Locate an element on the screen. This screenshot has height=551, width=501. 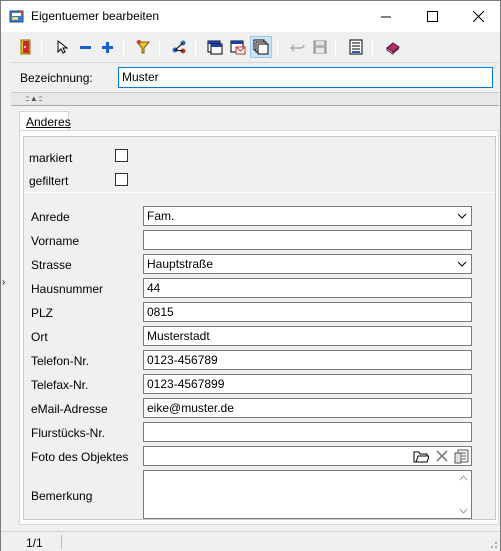
filter-icon is located at coordinates (143, 47).